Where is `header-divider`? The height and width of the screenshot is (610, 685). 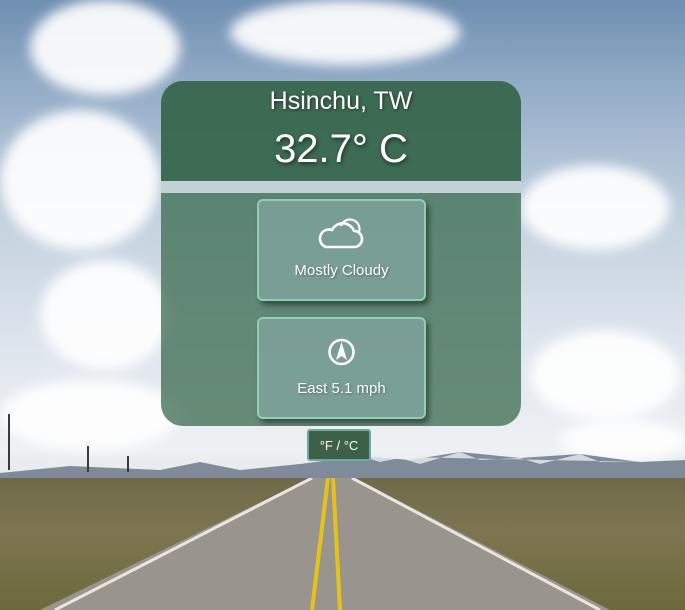
header-divider is located at coordinates (341, 187).